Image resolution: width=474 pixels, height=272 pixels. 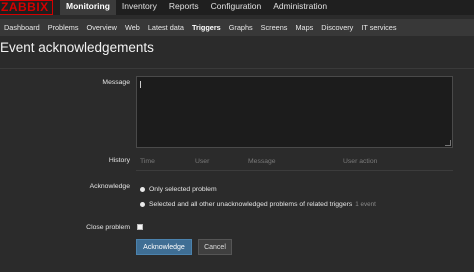 What do you see at coordinates (139, 7) in the screenshot?
I see `top-menu-inventory: Inventory` at bounding box center [139, 7].